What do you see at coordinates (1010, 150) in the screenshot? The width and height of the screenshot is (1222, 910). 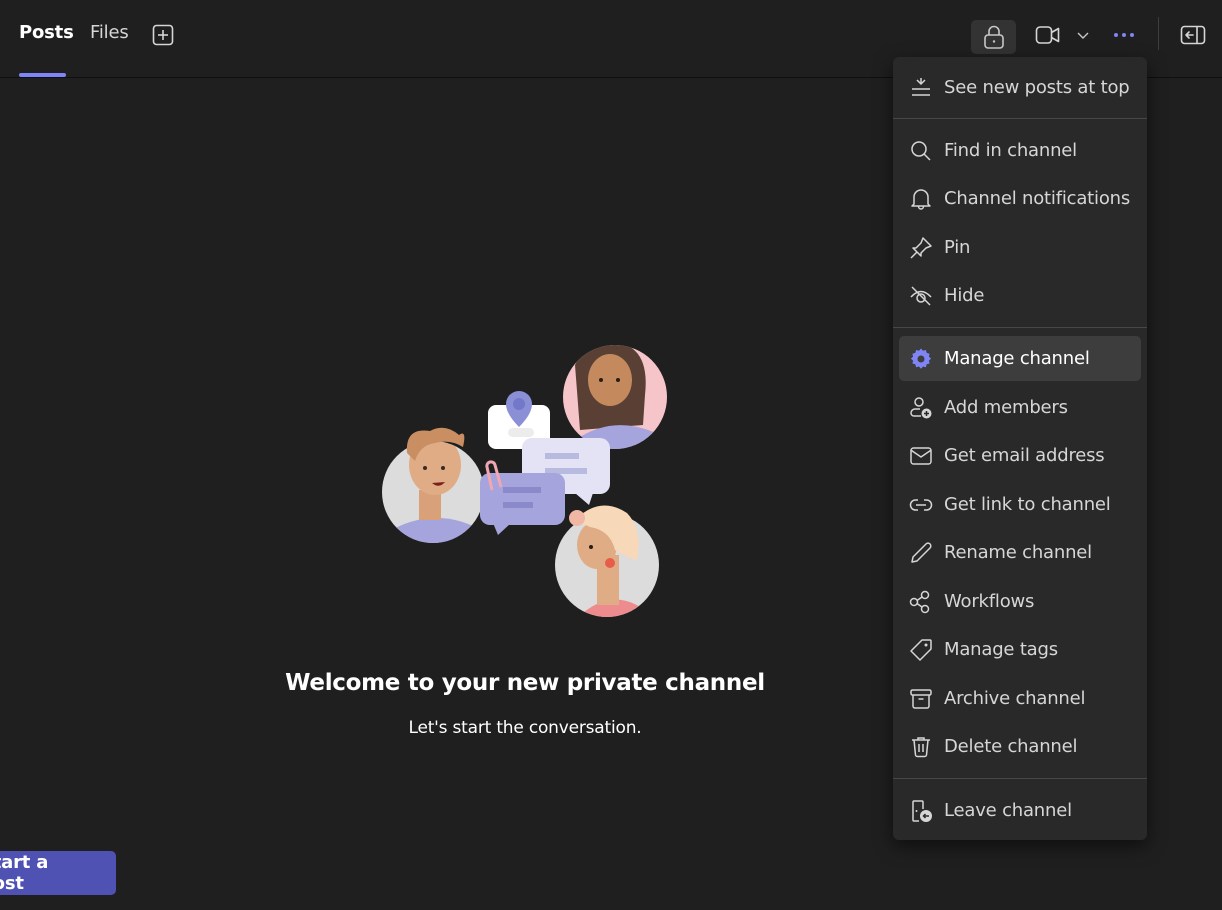 I see `menu-item-label: Find in channel` at bounding box center [1010, 150].